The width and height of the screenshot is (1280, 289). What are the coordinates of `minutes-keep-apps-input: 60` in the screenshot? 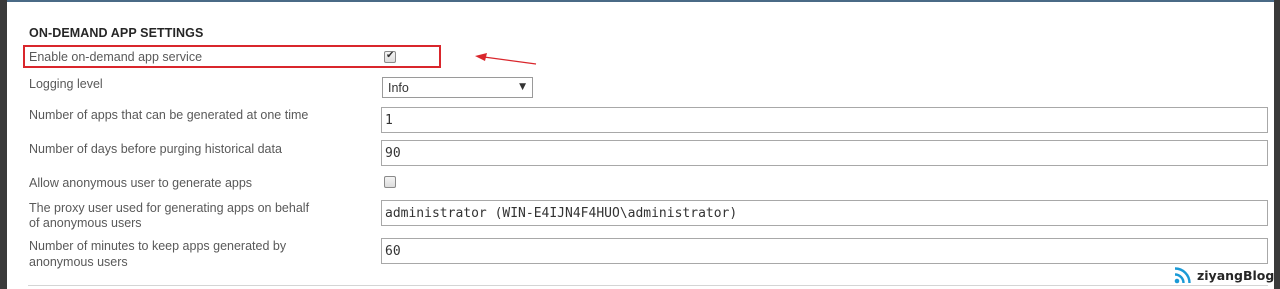 It's located at (824, 251).